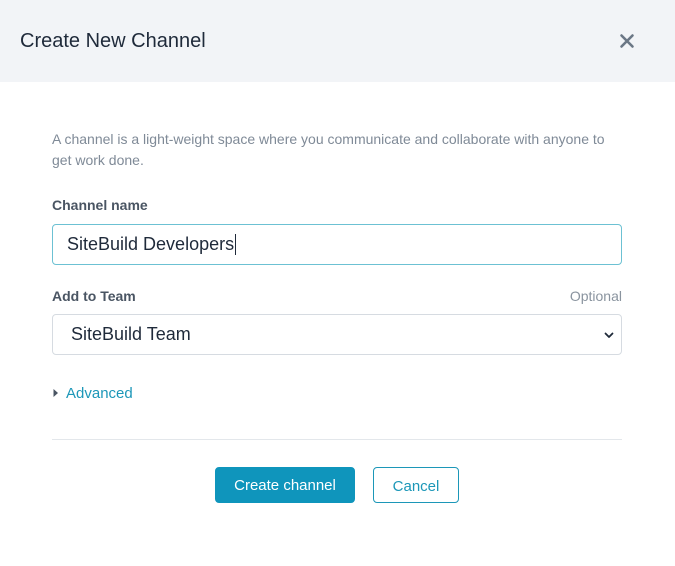 This screenshot has height=566, width=675. I want to click on channel-name-input: SiteBuild Developers, so click(337, 244).